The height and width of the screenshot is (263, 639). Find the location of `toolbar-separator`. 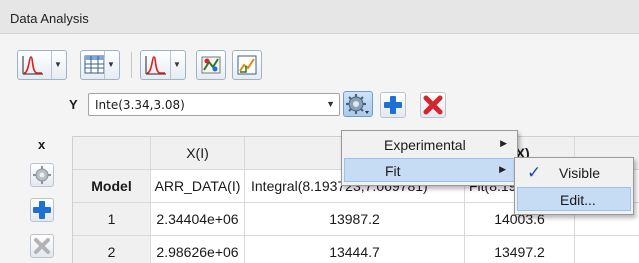

toolbar-separator is located at coordinates (131, 65).